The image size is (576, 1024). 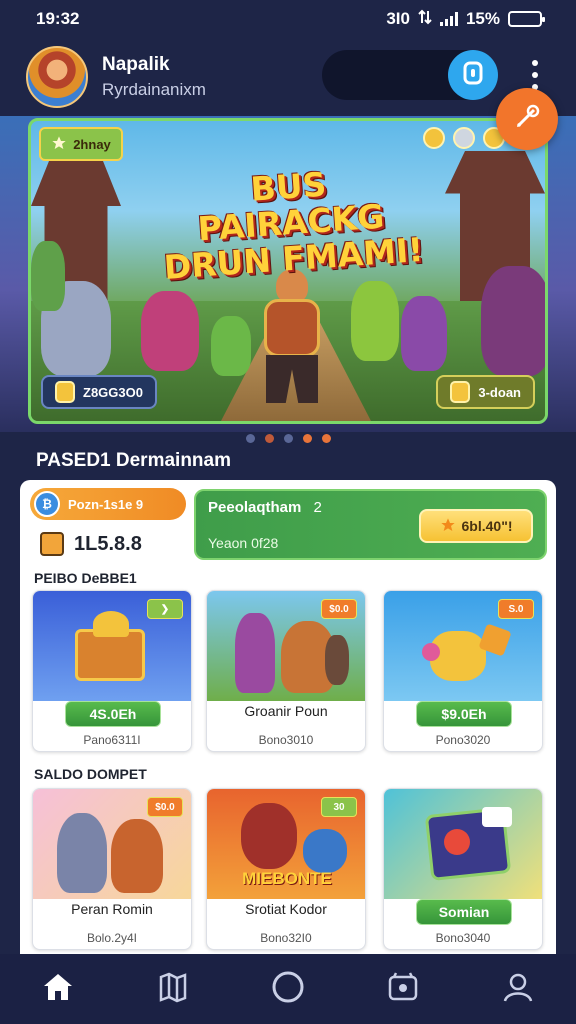 I want to click on game-card: Somian Bono3040, so click(x=463, y=869).